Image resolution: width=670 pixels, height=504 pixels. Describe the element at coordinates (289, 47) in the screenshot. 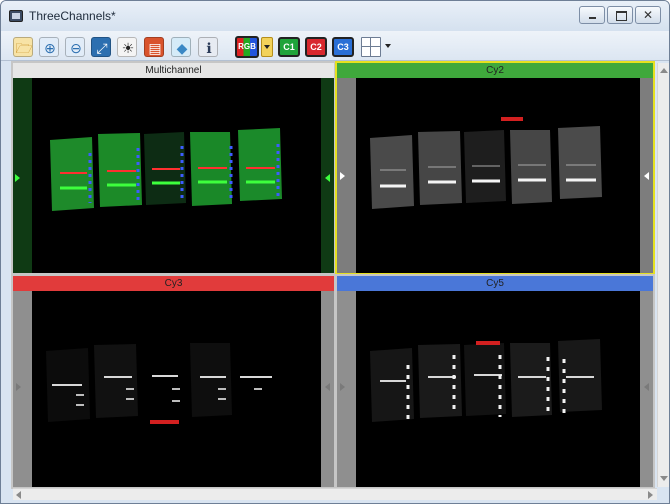

I see `channel-c1-button: C1` at that location.